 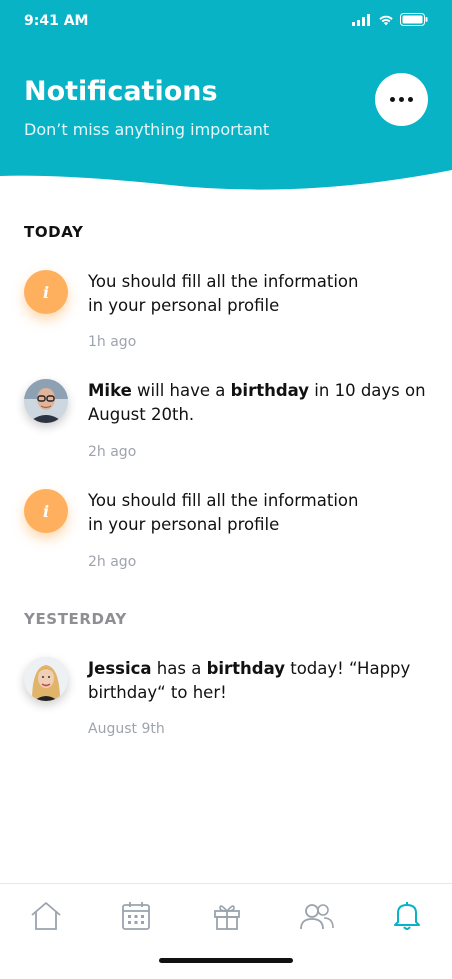 I want to click on notification-time: August 9th, so click(x=126, y=729).